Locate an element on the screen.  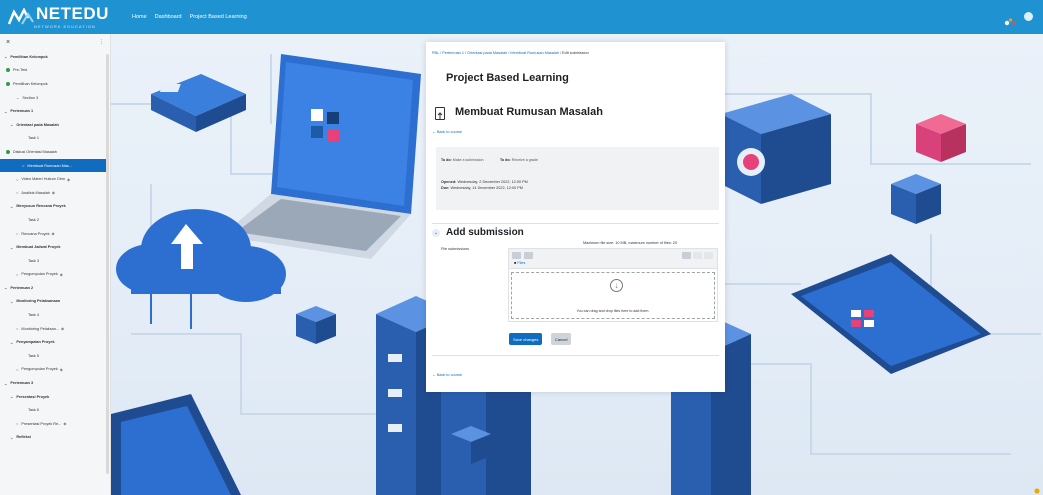
add-submission-header: ⌄ Add submission is located at coordinates (478, 232).